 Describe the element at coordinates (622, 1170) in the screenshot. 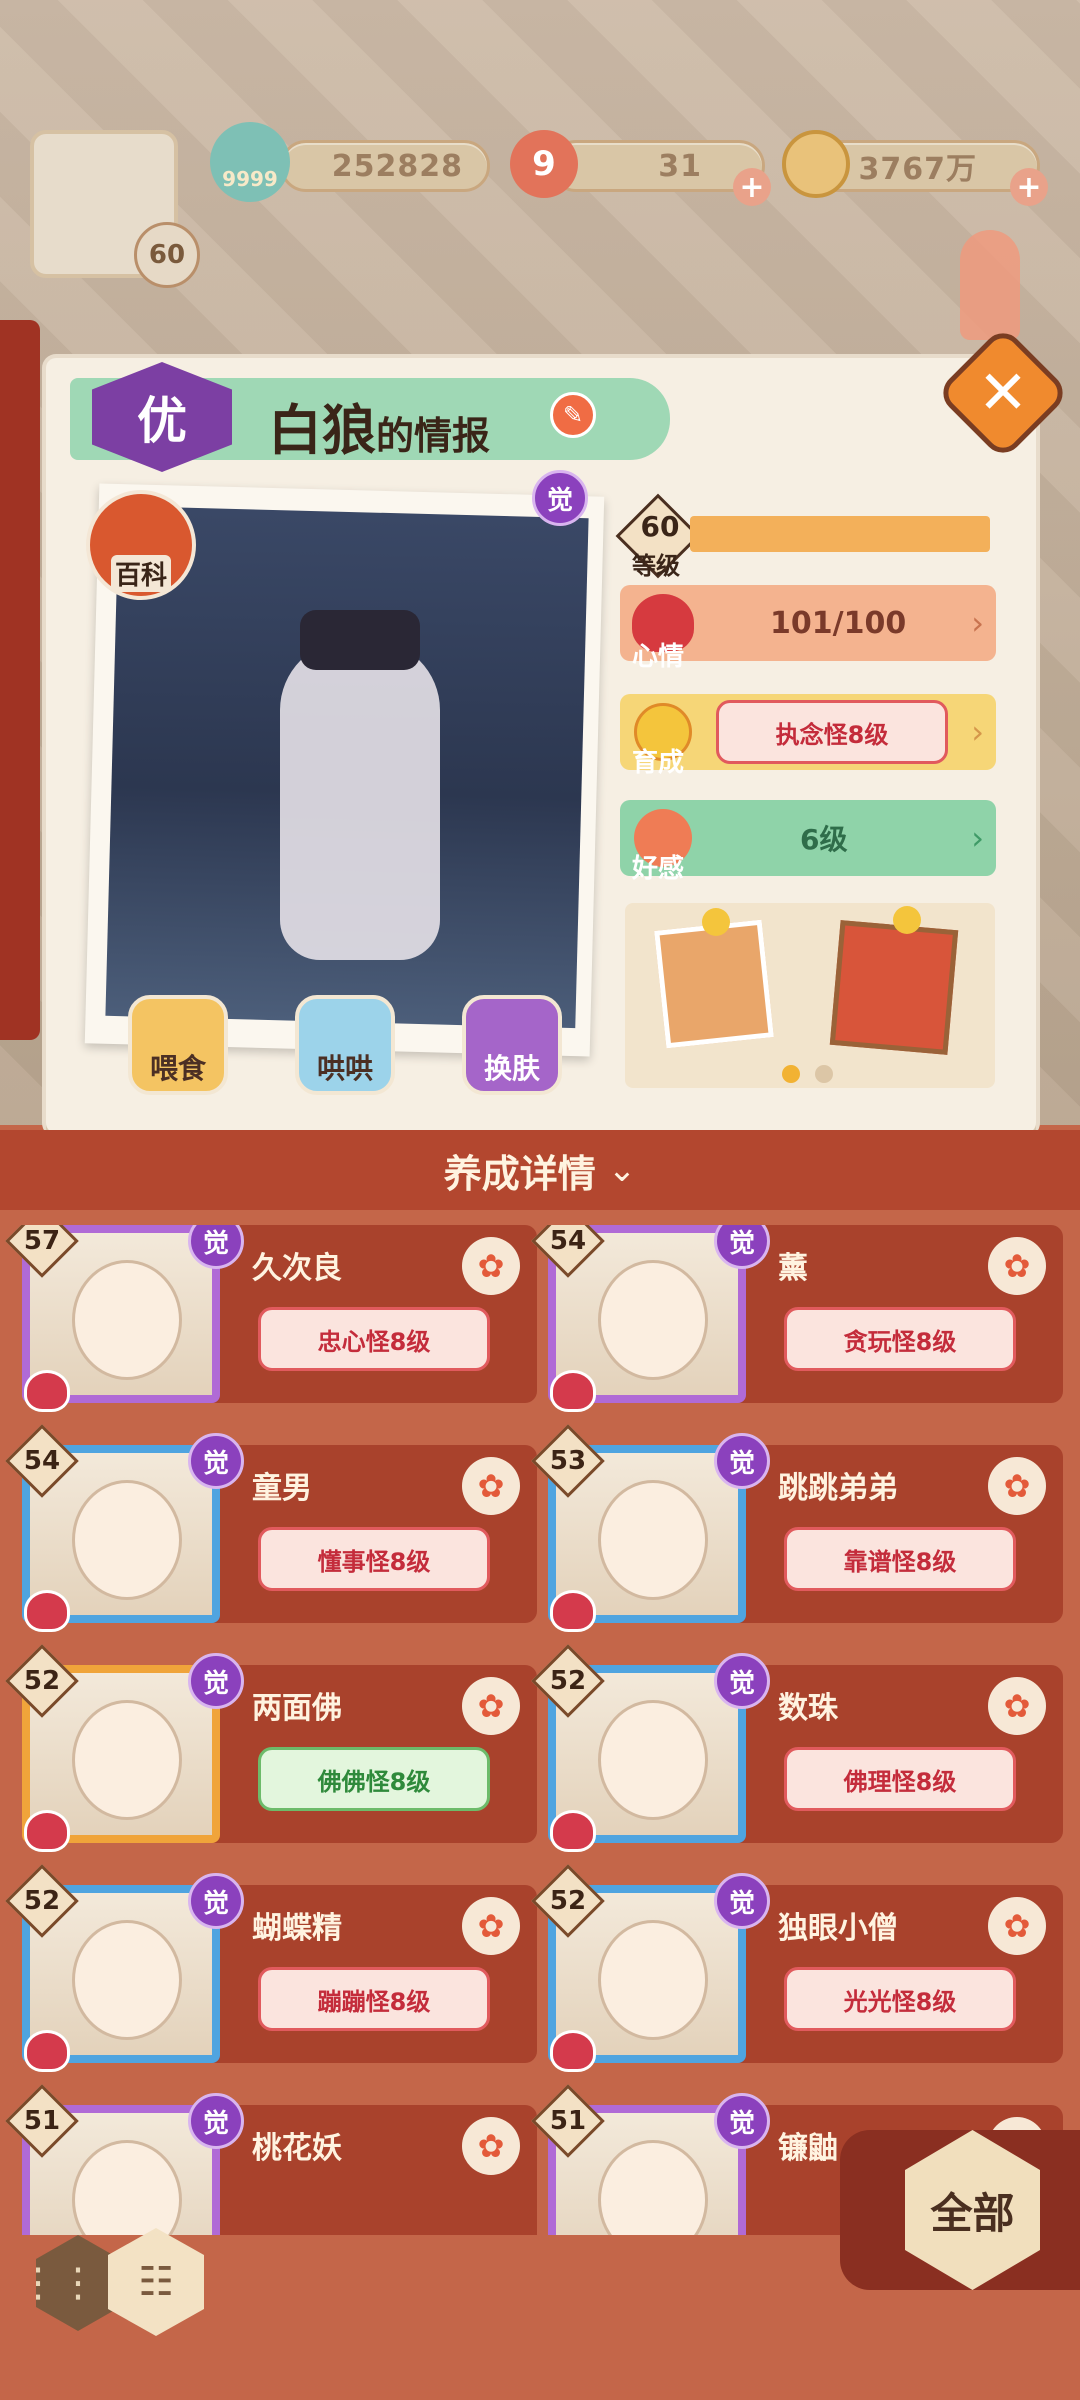

I see `chevron-down-icon: ⌄` at that location.